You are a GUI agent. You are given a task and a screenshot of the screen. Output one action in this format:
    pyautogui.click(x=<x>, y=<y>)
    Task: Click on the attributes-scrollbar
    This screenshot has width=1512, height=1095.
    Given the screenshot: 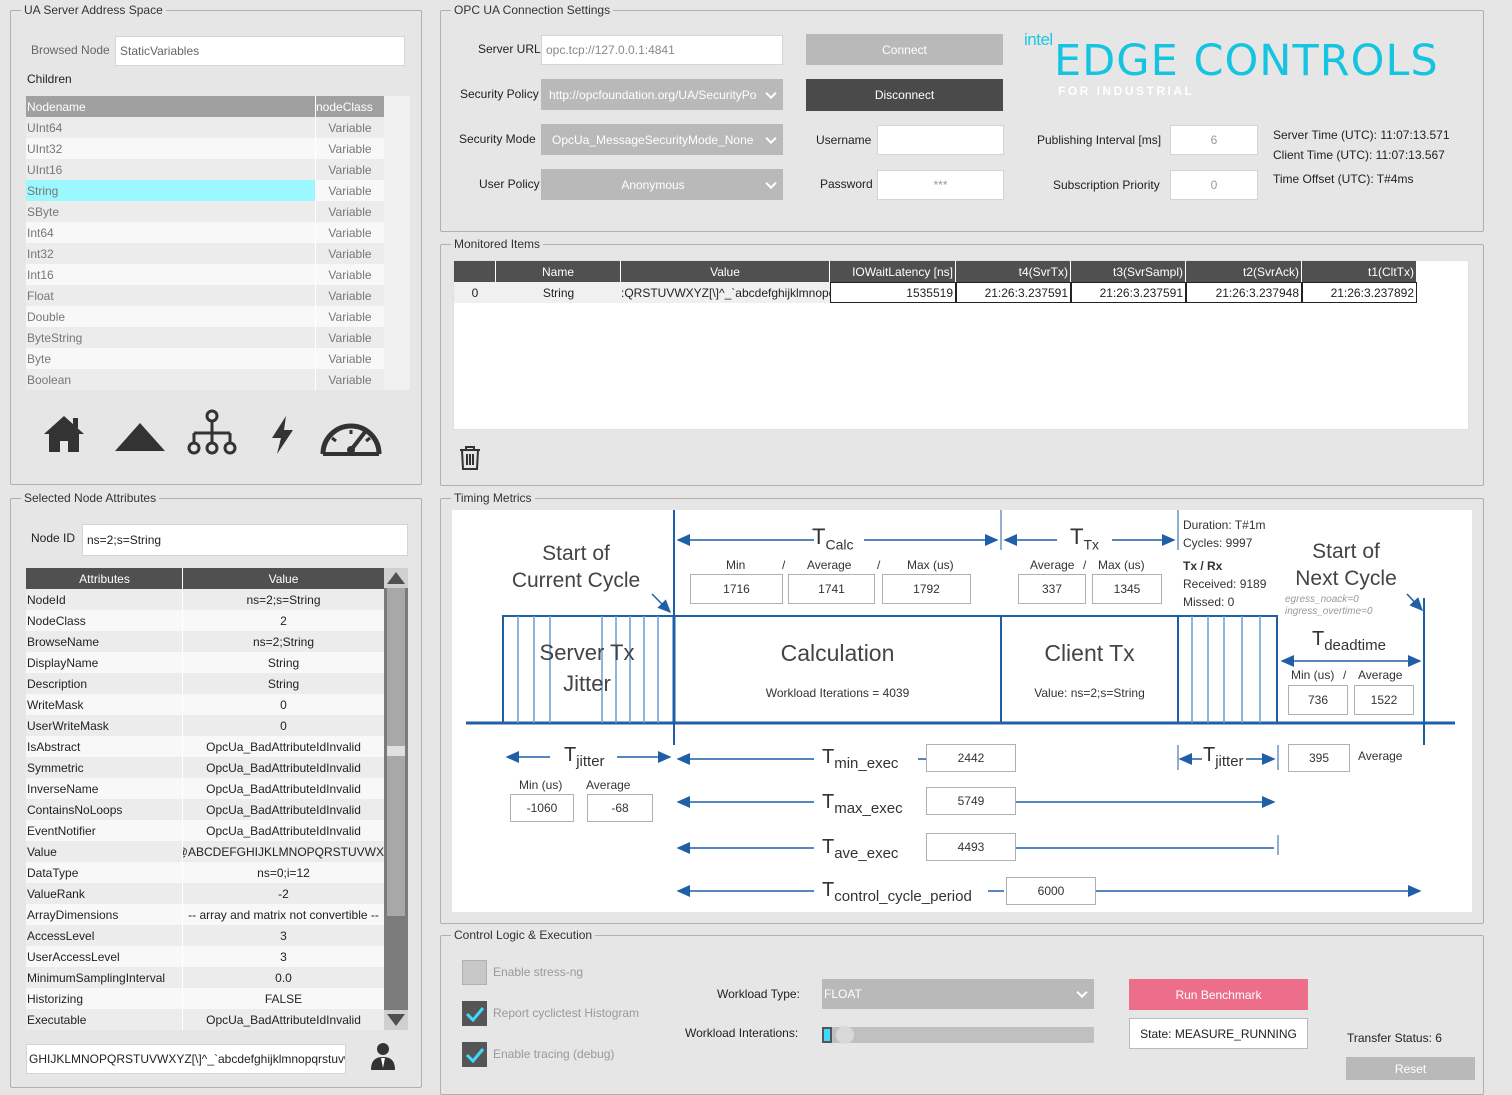 What is the action you would take?
    pyautogui.click(x=396, y=799)
    